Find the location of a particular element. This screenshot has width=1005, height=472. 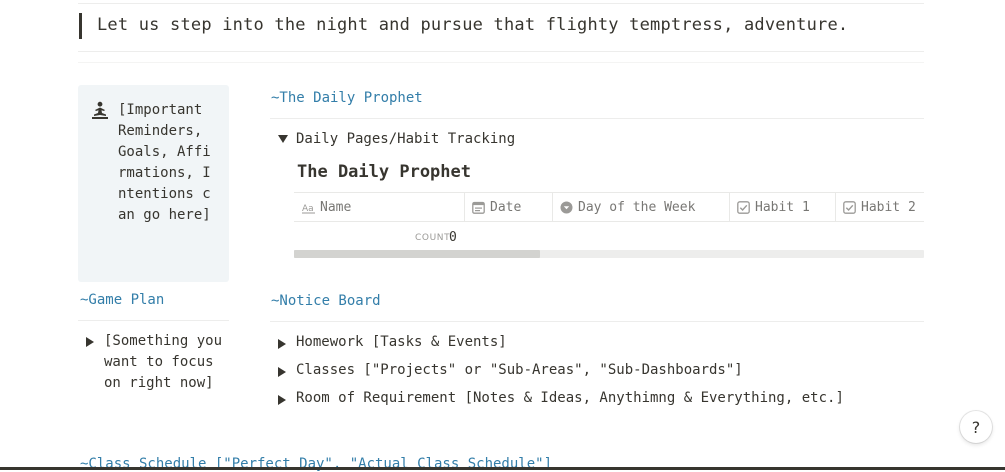

notice-board-item-label: Homework [Tasks & Events] is located at coordinates (401, 342).